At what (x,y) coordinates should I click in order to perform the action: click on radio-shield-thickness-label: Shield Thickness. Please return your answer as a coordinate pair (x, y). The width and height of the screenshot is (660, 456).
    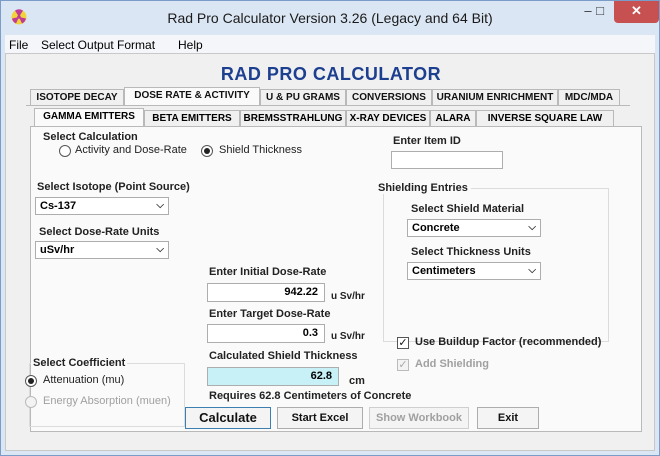
    Looking at the image, I should click on (260, 150).